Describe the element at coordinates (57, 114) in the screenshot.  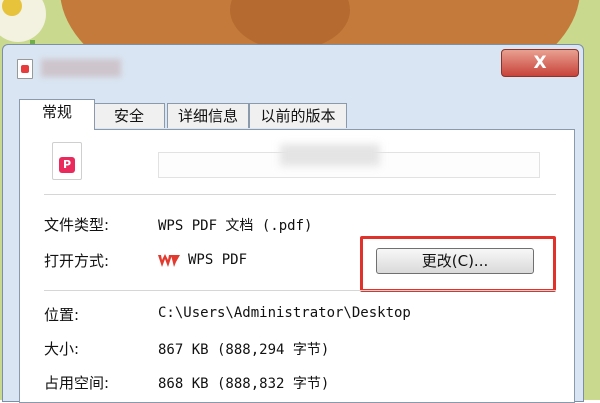
I see `tab-general: 常规` at that location.